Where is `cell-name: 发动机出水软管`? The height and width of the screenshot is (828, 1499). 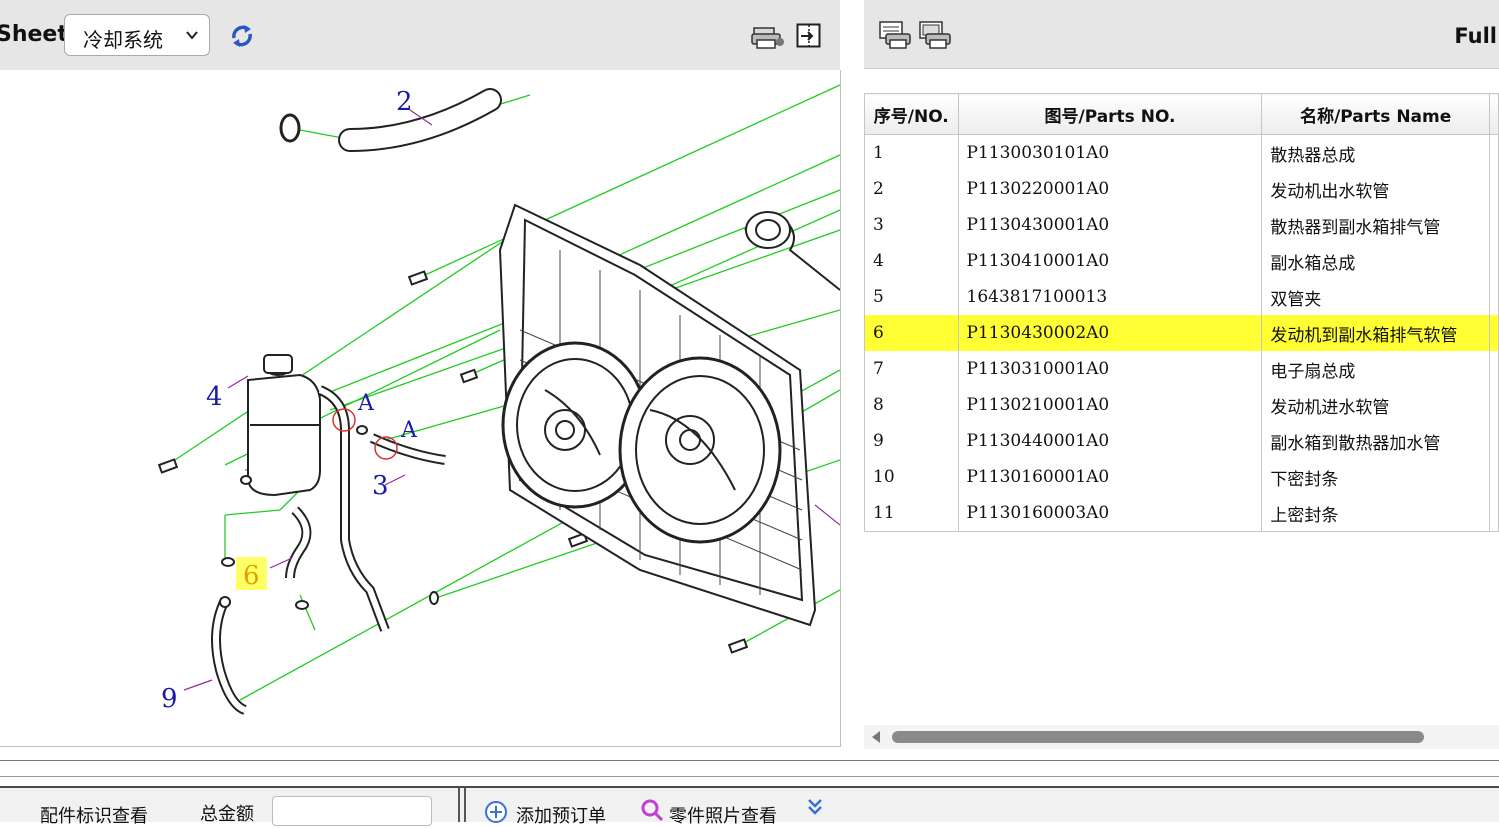 cell-name: 发动机出水软管 is located at coordinates (1375, 189).